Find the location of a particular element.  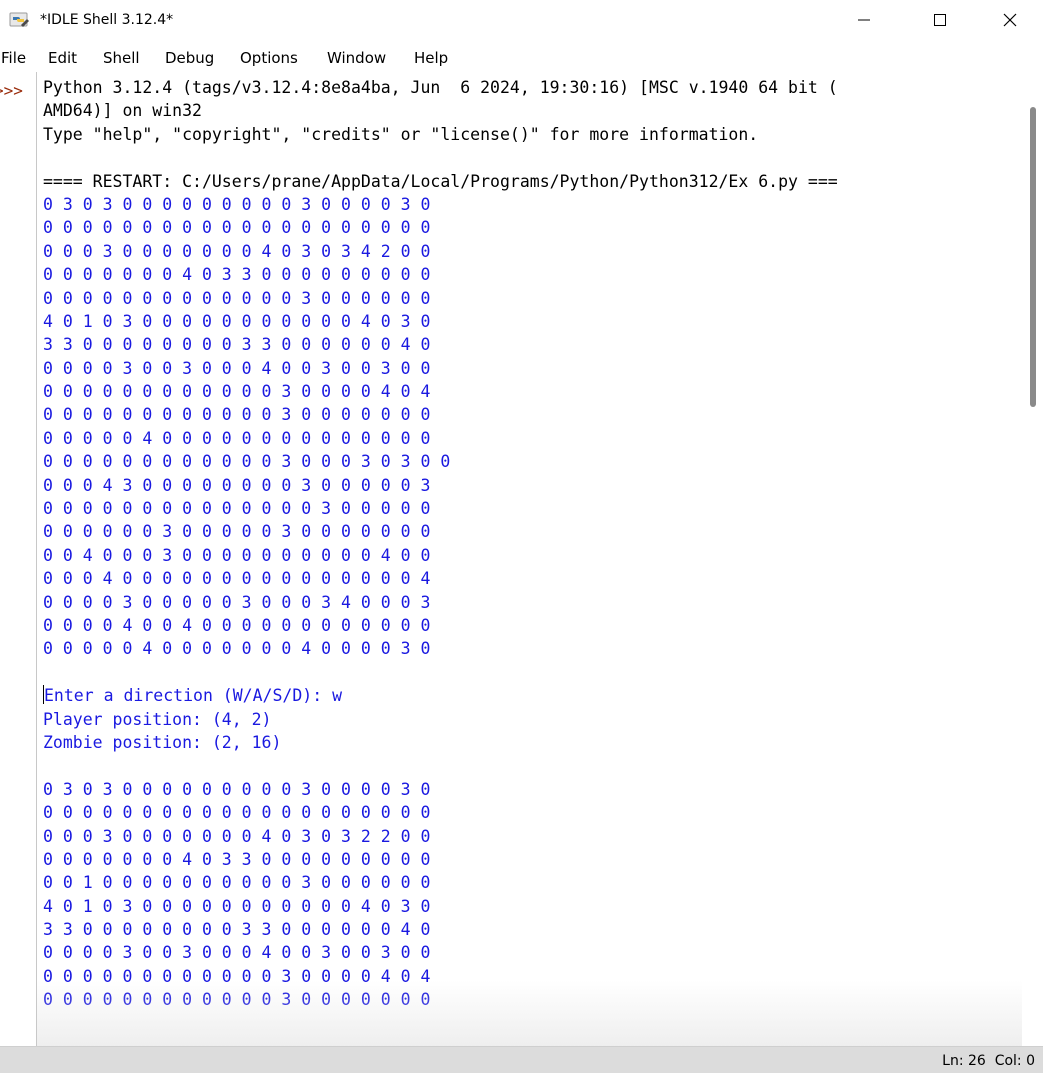

maximize-button is located at coordinates (940, 20).